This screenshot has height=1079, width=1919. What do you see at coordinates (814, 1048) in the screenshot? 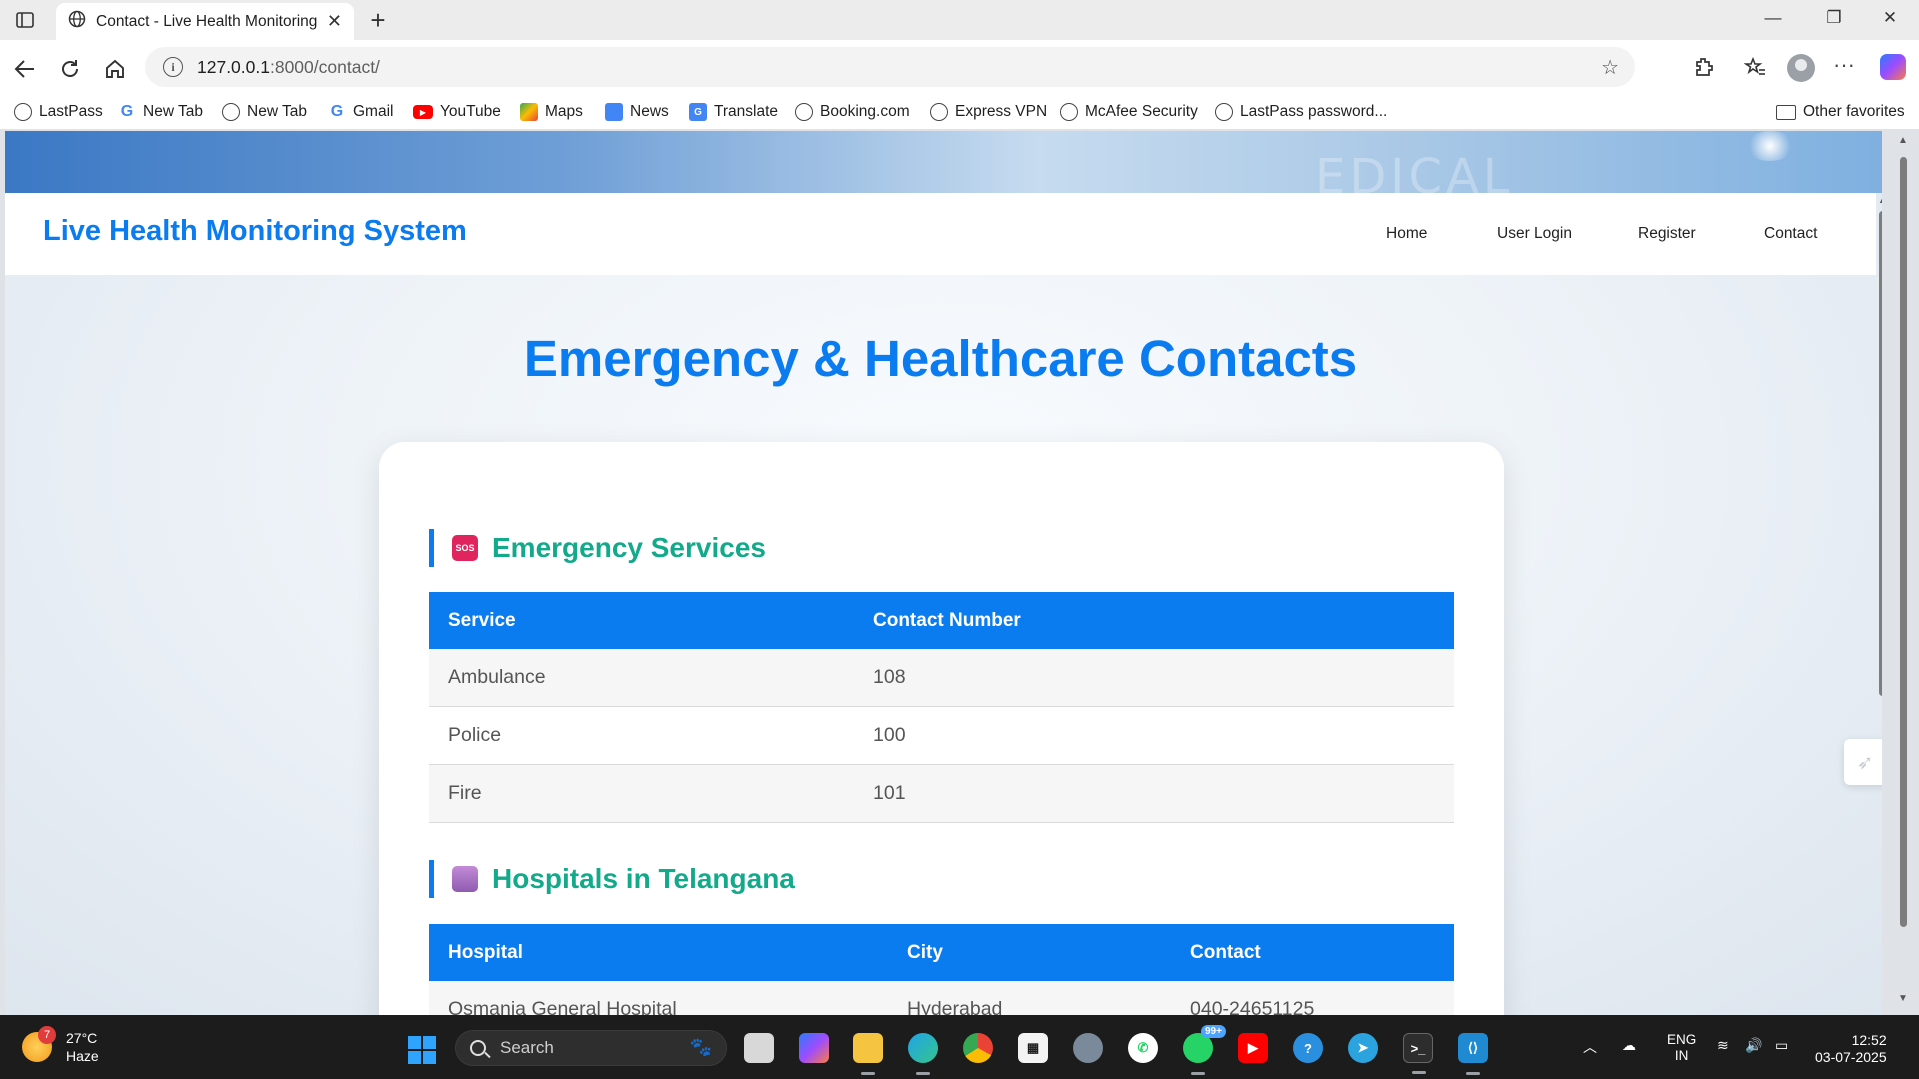
I see `copilot-app-icon` at bounding box center [814, 1048].